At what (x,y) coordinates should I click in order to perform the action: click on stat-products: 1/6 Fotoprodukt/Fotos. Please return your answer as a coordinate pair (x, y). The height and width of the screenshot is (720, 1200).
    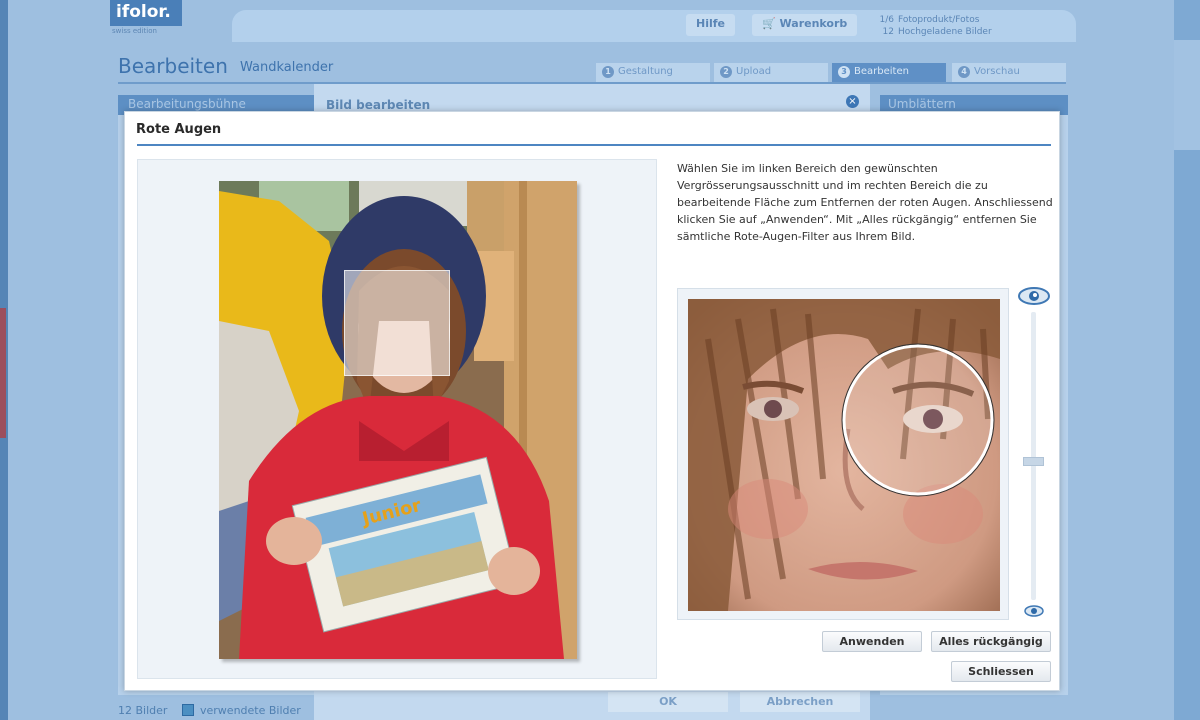
    Looking at the image, I should click on (929, 20).